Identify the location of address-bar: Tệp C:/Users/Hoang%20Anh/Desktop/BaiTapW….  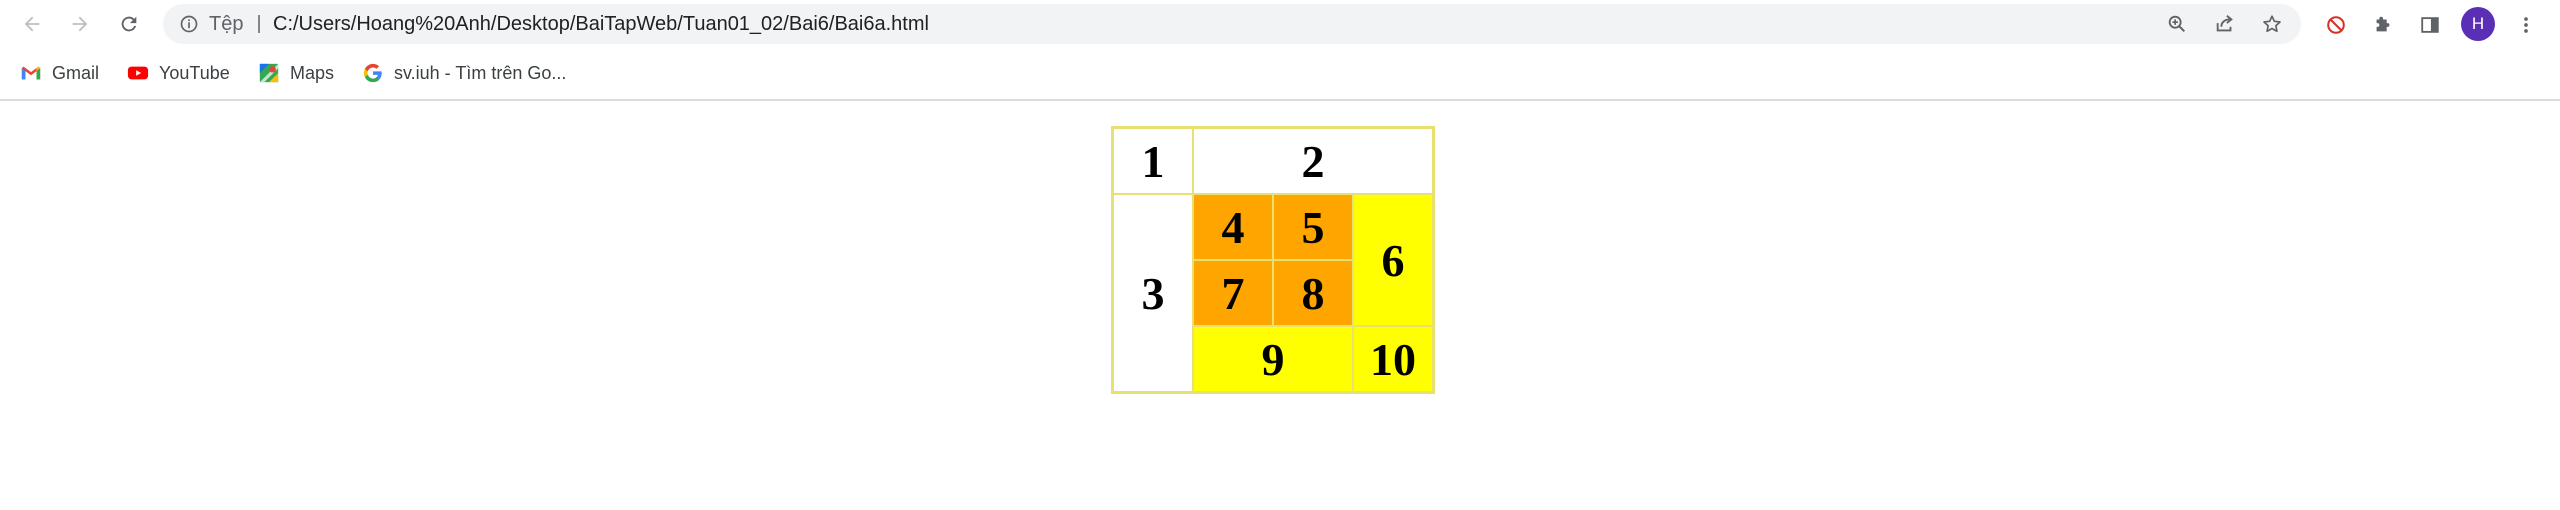
(1232, 24).